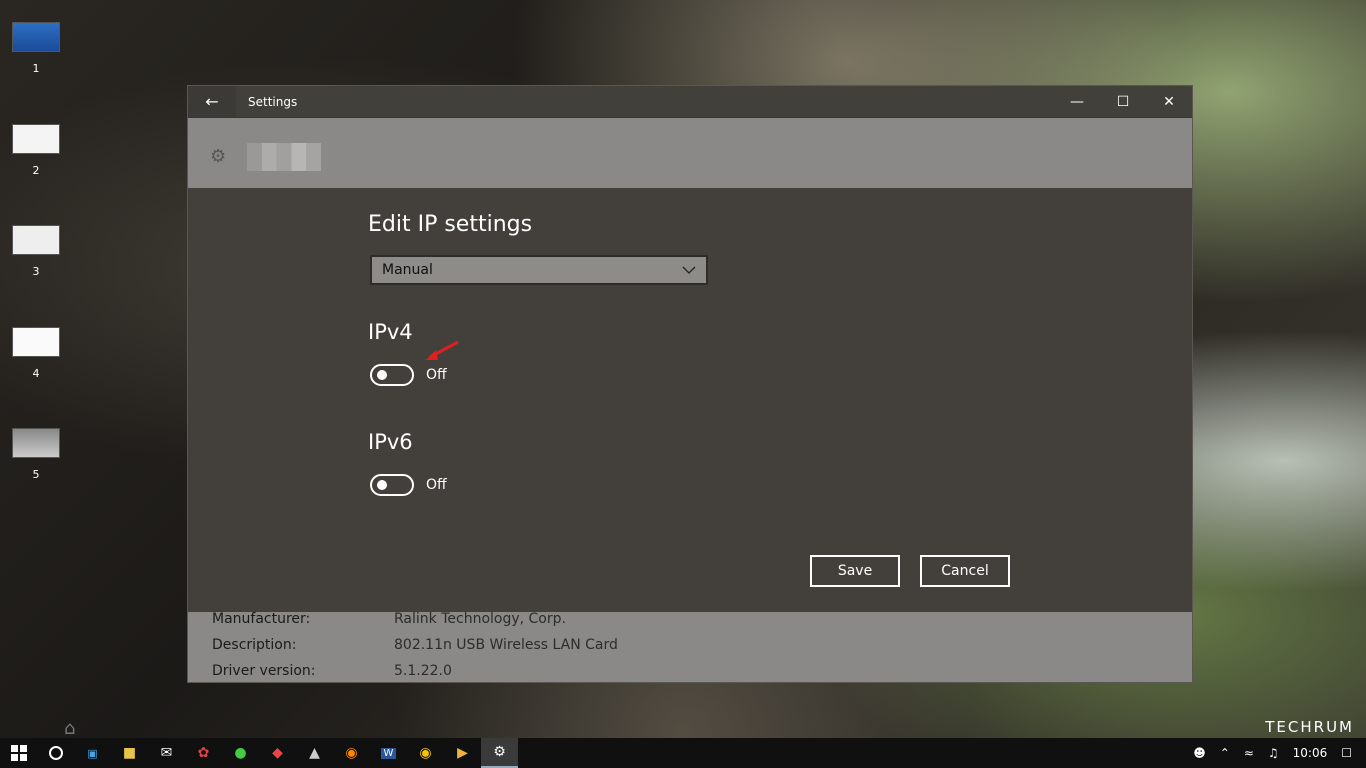 The width and height of the screenshot is (1366, 768). I want to click on settings-icon: ⚙, so click(499, 752).